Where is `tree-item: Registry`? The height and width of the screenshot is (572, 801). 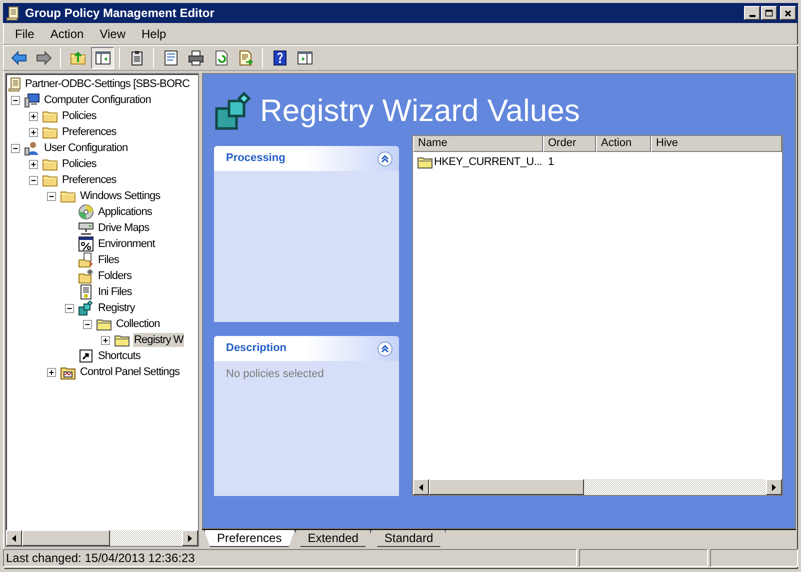 tree-item: Registry is located at coordinates (116, 308).